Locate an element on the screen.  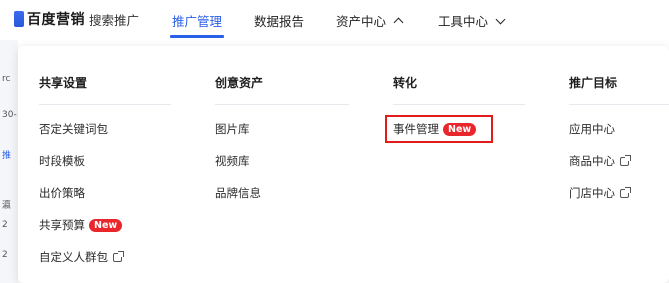
menu-item-app-center: 应用中心 is located at coordinates (592, 129).